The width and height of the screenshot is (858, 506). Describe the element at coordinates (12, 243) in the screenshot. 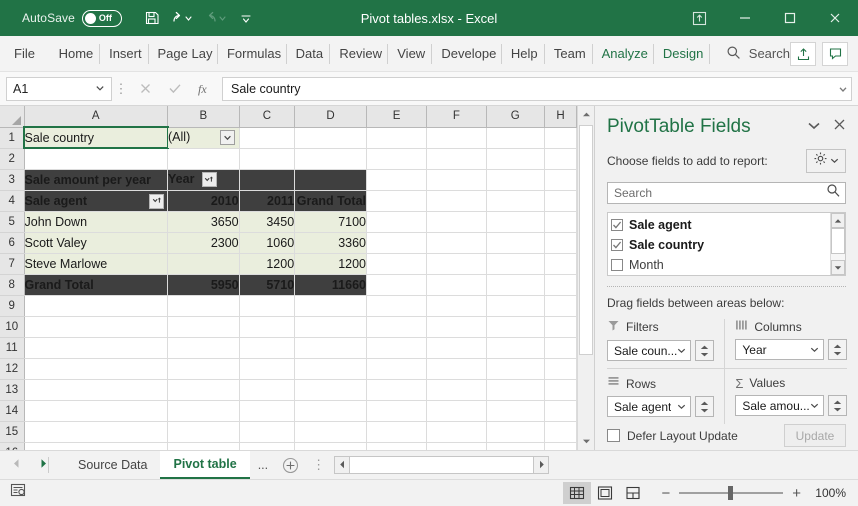

I see `row-header-6: 6` at that location.